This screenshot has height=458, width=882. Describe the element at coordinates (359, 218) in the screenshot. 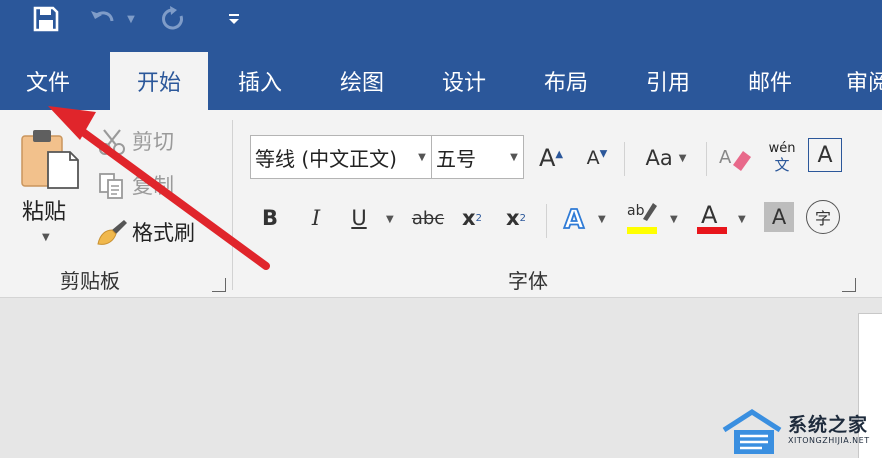

I see `underline-button: U` at that location.